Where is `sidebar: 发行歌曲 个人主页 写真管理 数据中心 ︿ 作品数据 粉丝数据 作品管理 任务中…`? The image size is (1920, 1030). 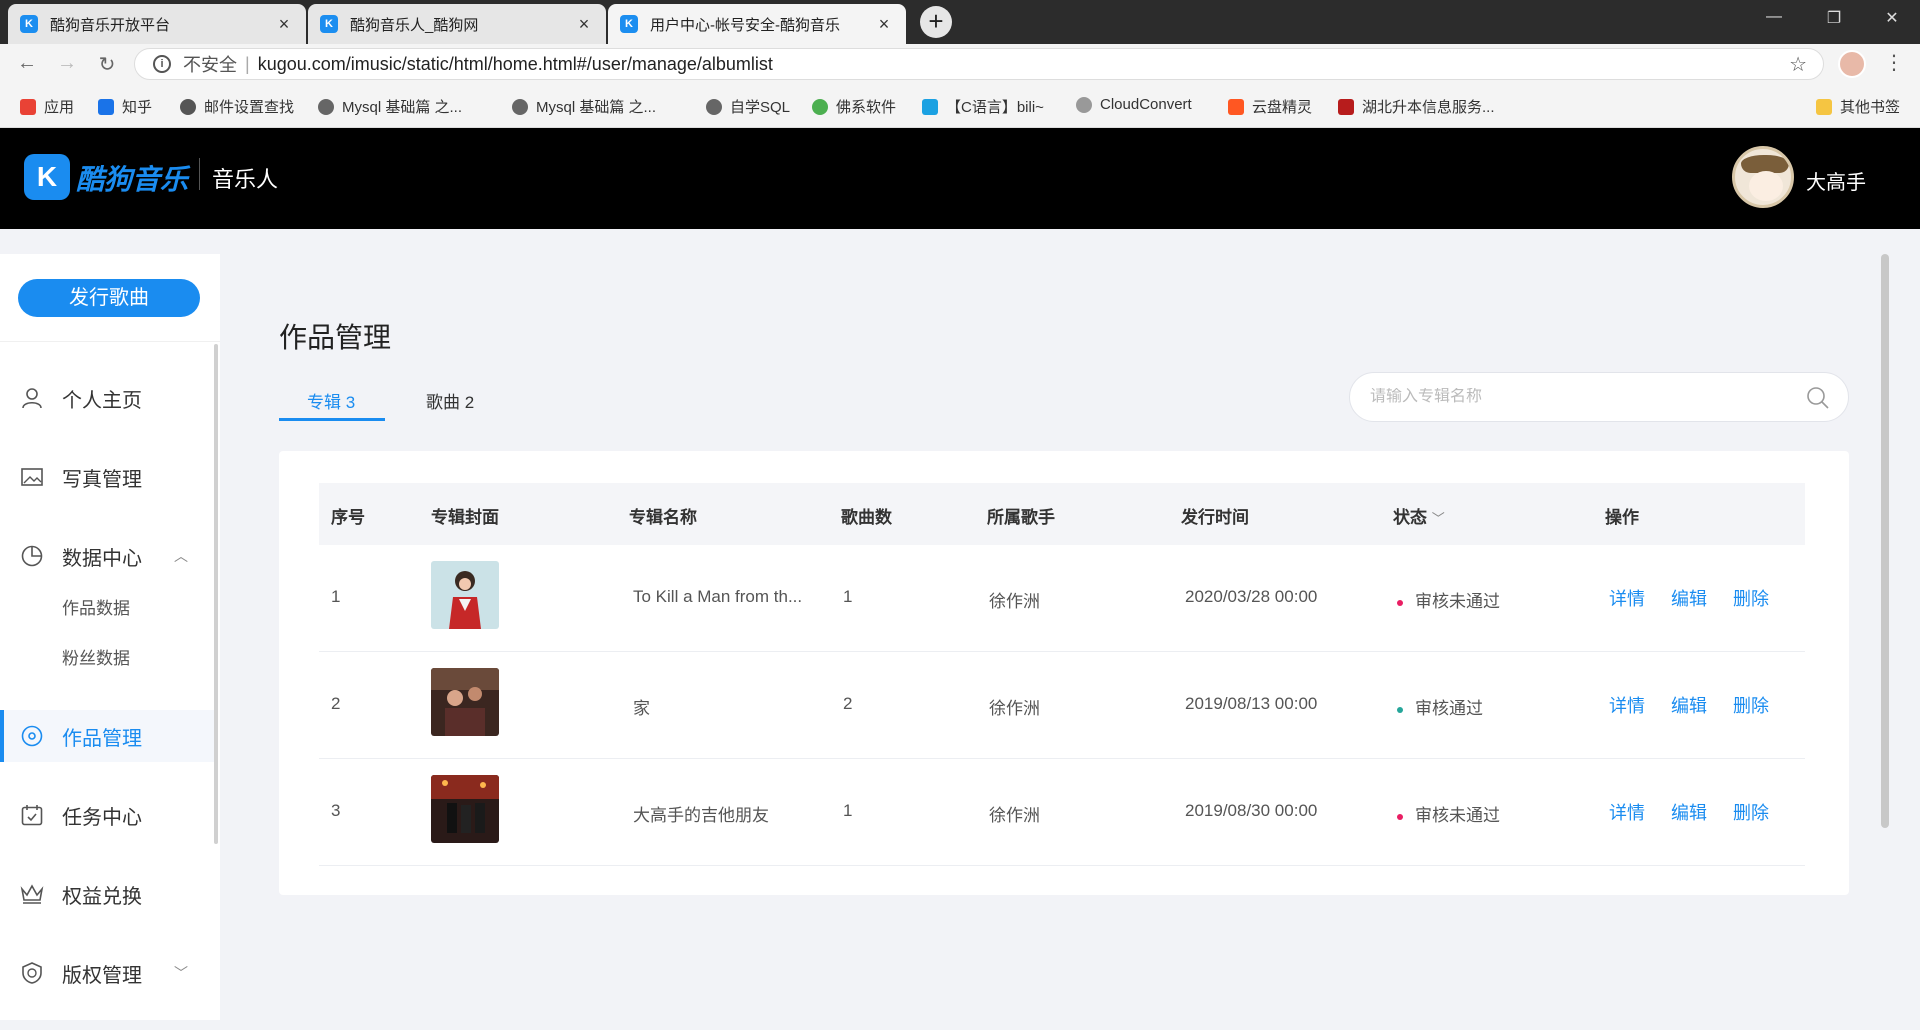 sidebar: 发行歌曲 个人主页 写真管理 数据中心 ︿ 作品数据 粉丝数据 作品管理 任务中… is located at coordinates (110, 637).